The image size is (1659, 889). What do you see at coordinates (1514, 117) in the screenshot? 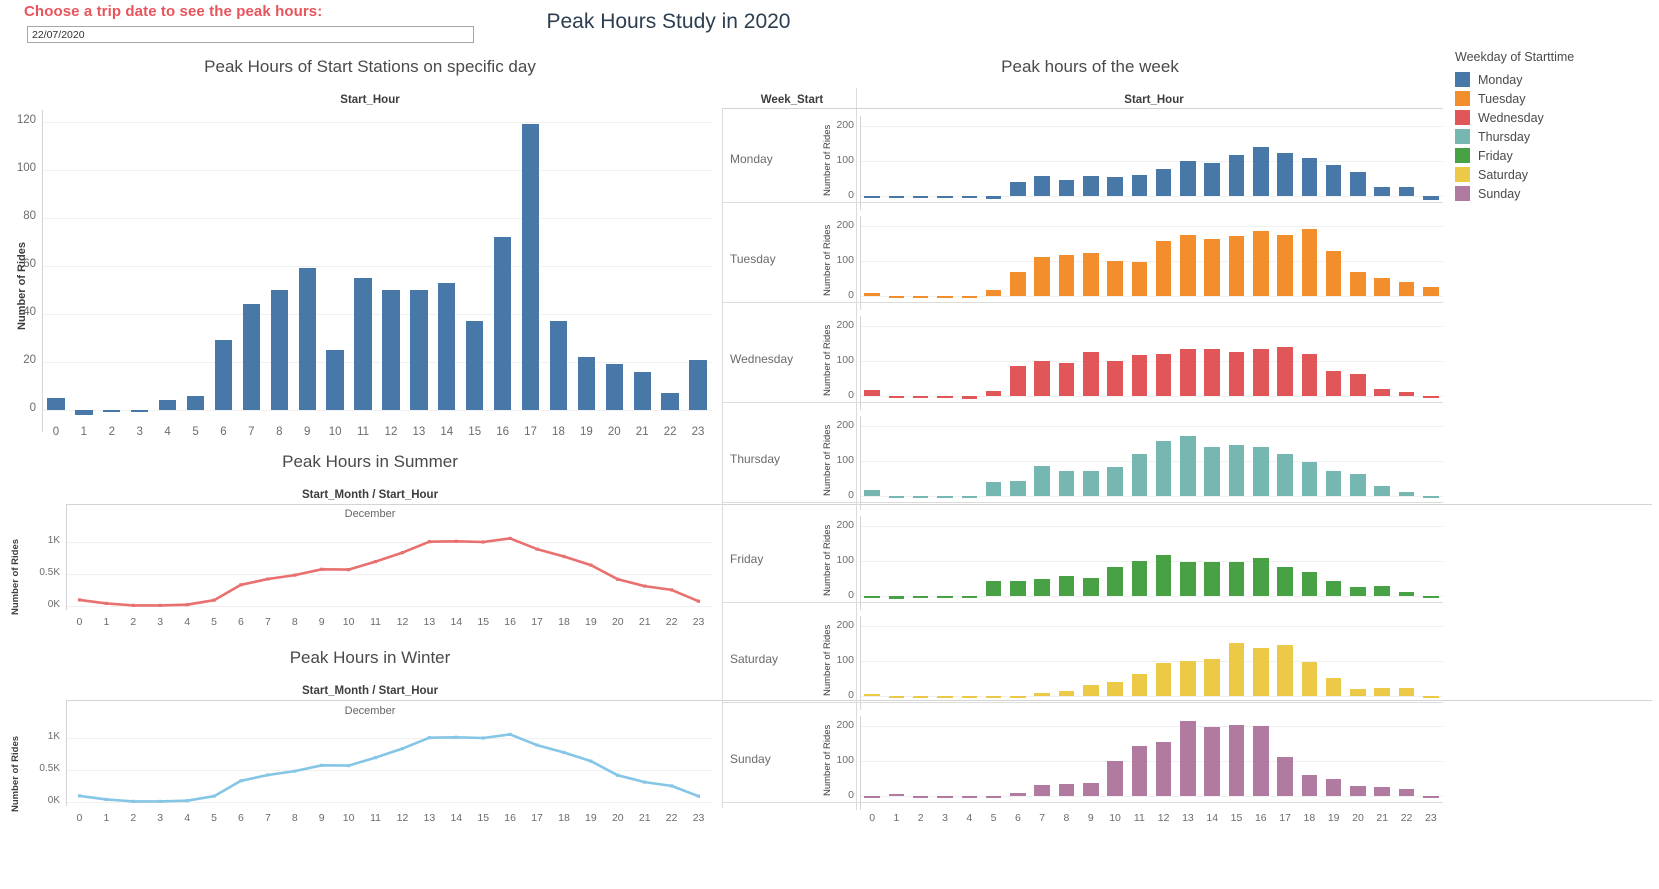
I see `legend-item-wednesday: Wednesday` at bounding box center [1514, 117].